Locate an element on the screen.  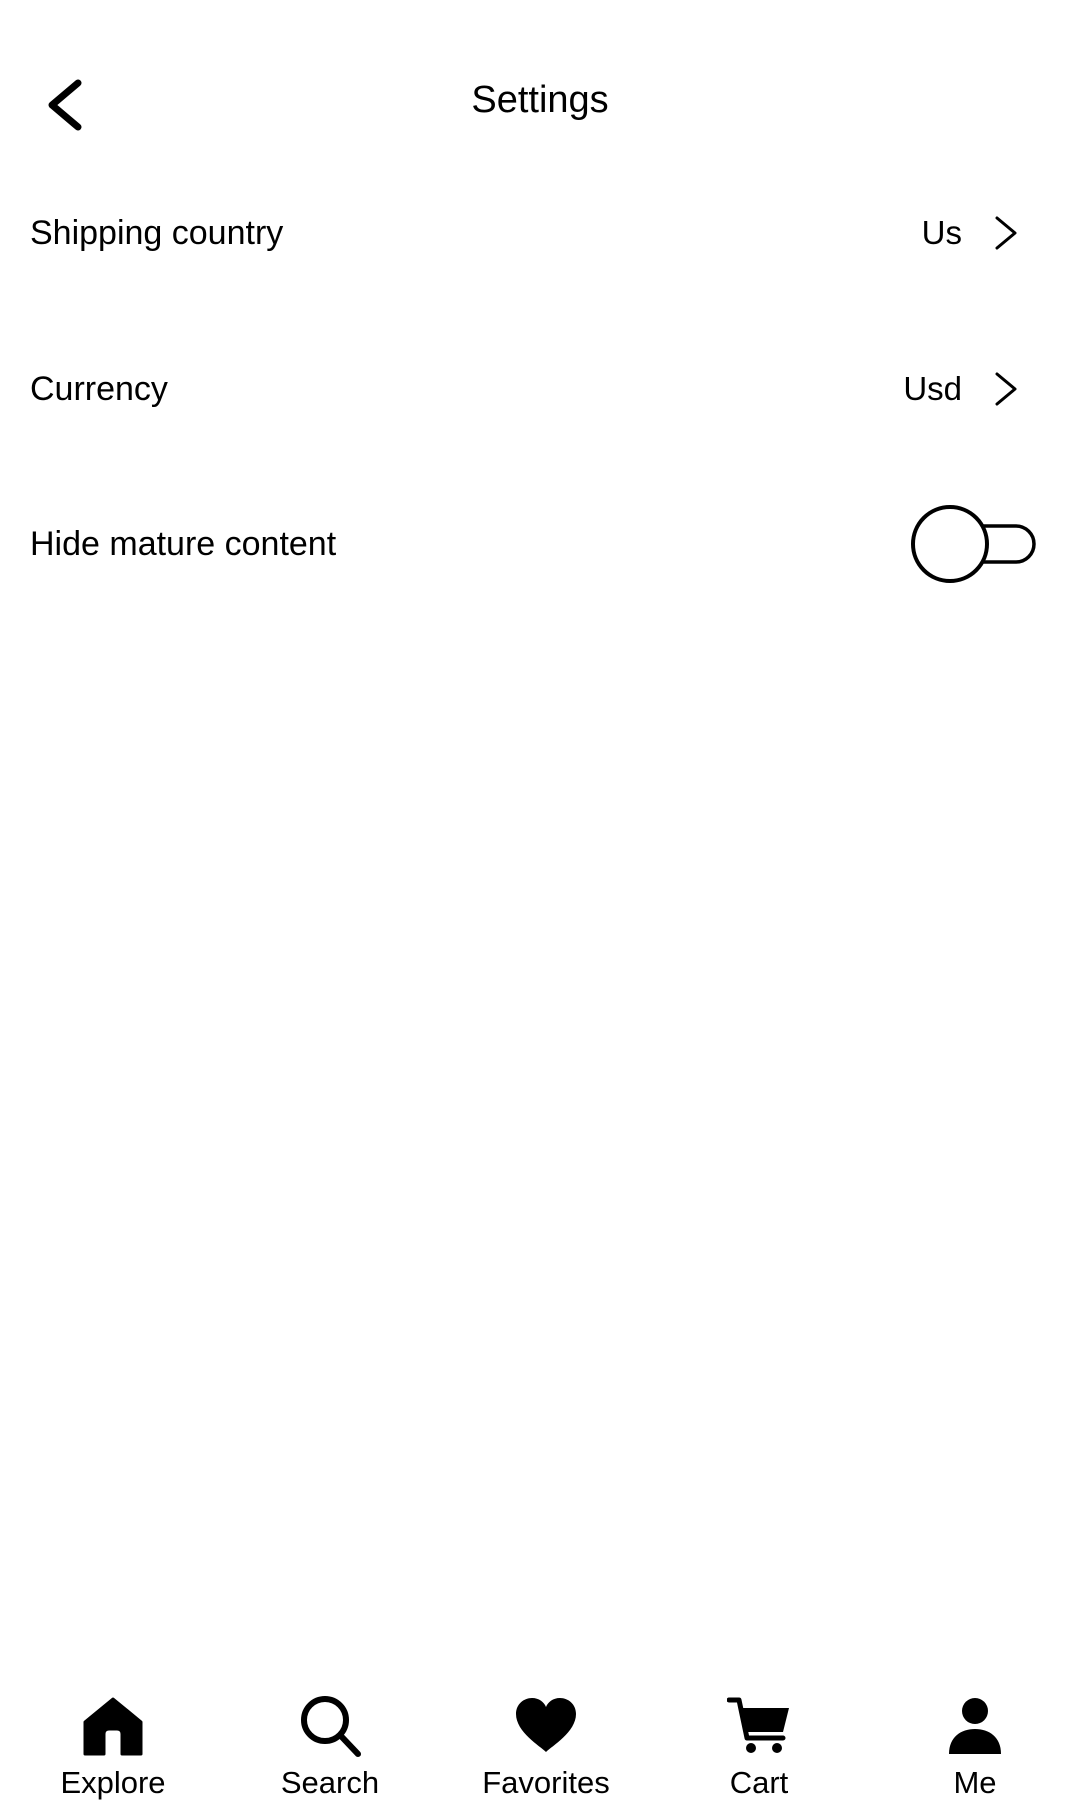
tab-me-label: Me is located at coordinates (975, 1782).